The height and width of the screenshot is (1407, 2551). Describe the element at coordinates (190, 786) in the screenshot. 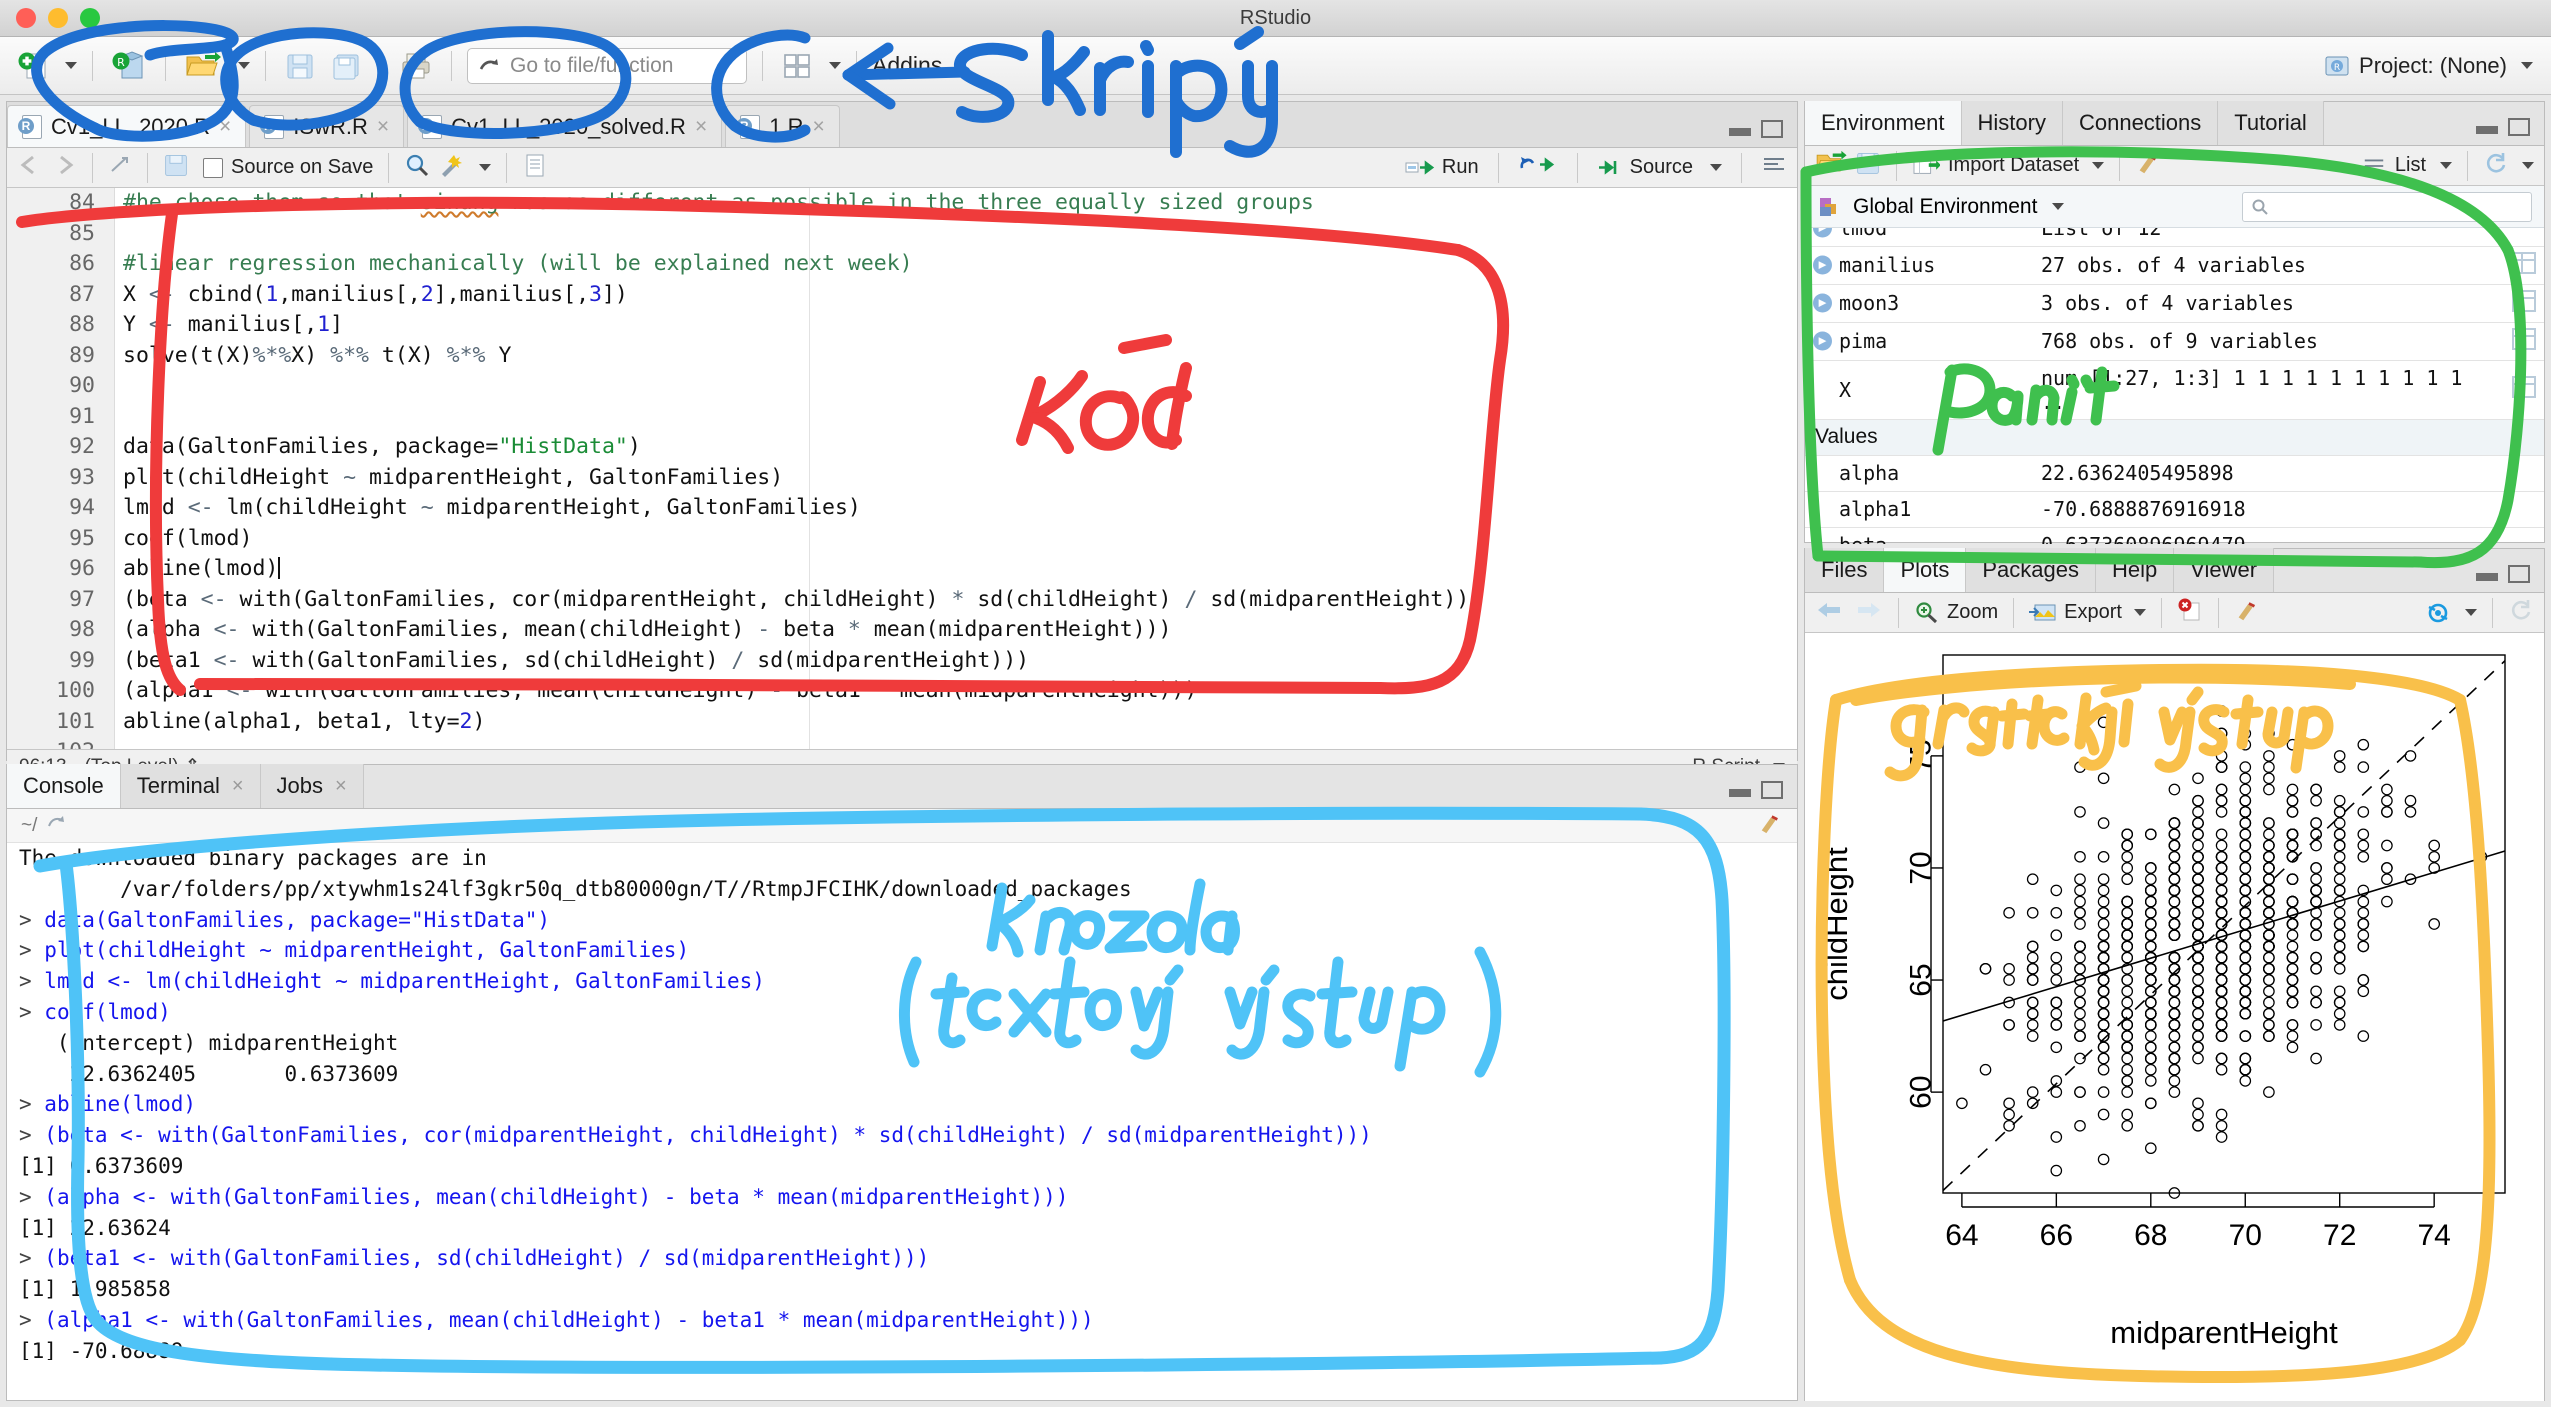

I see `tab-terminal: Terminal ×` at that location.